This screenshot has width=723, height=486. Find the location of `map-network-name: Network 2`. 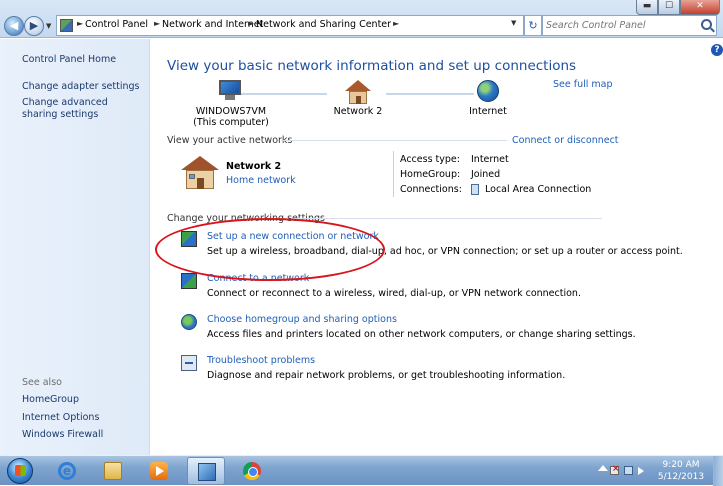

map-network-name: Network 2 is located at coordinates (358, 111).